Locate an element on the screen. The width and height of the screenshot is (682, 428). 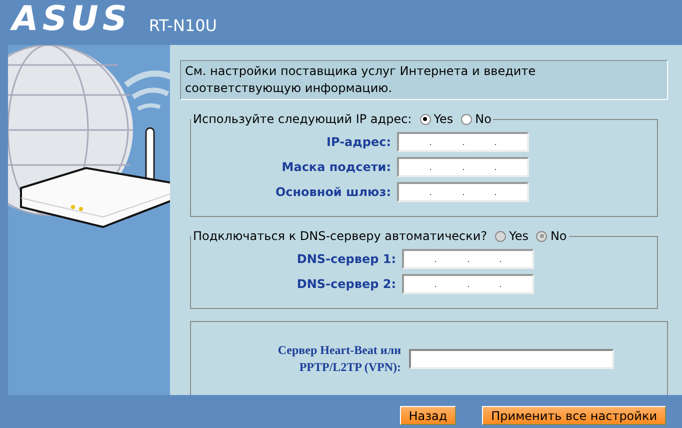
group-legend: Используйте следующий IP адрес: is located at coordinates (302, 119).